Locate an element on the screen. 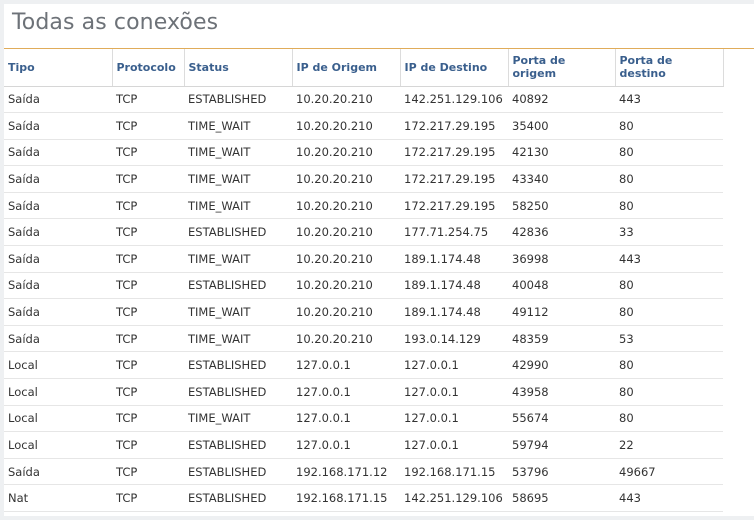 The image size is (754, 520). cell-porta-origem: 48359 is located at coordinates (561, 339).